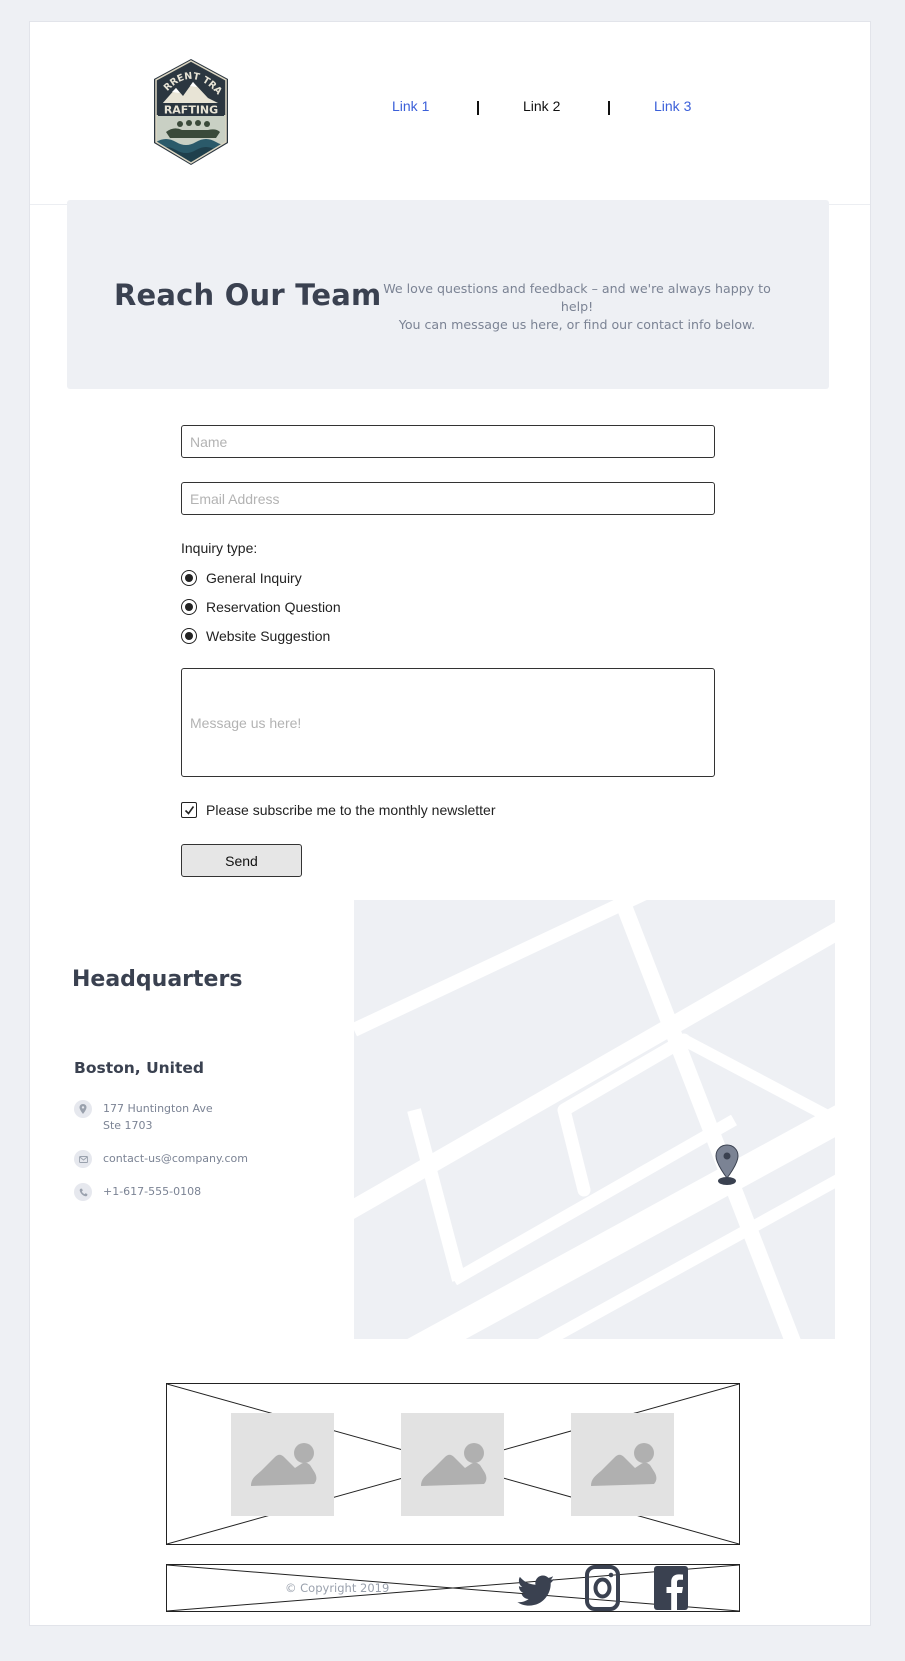 Image resolution: width=905 pixels, height=1661 pixels. What do you see at coordinates (453, 1588) in the screenshot?
I see `site-footer: © Copyright 2019` at bounding box center [453, 1588].